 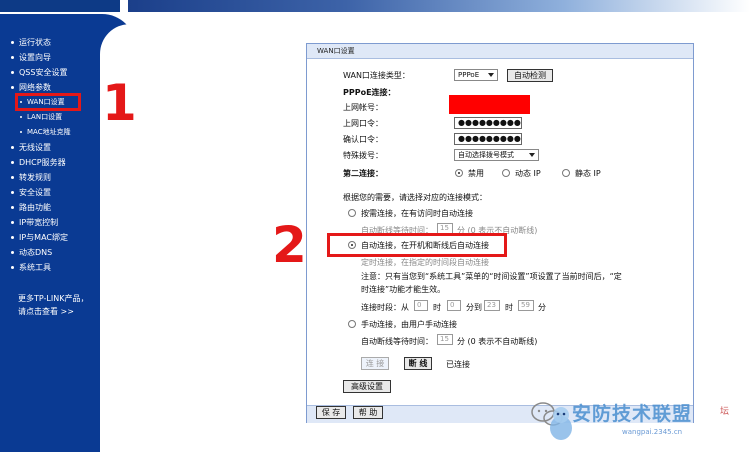 What do you see at coordinates (35, 192) in the screenshot?
I see `sidebar-item-label: 安全设置` at bounding box center [35, 192].